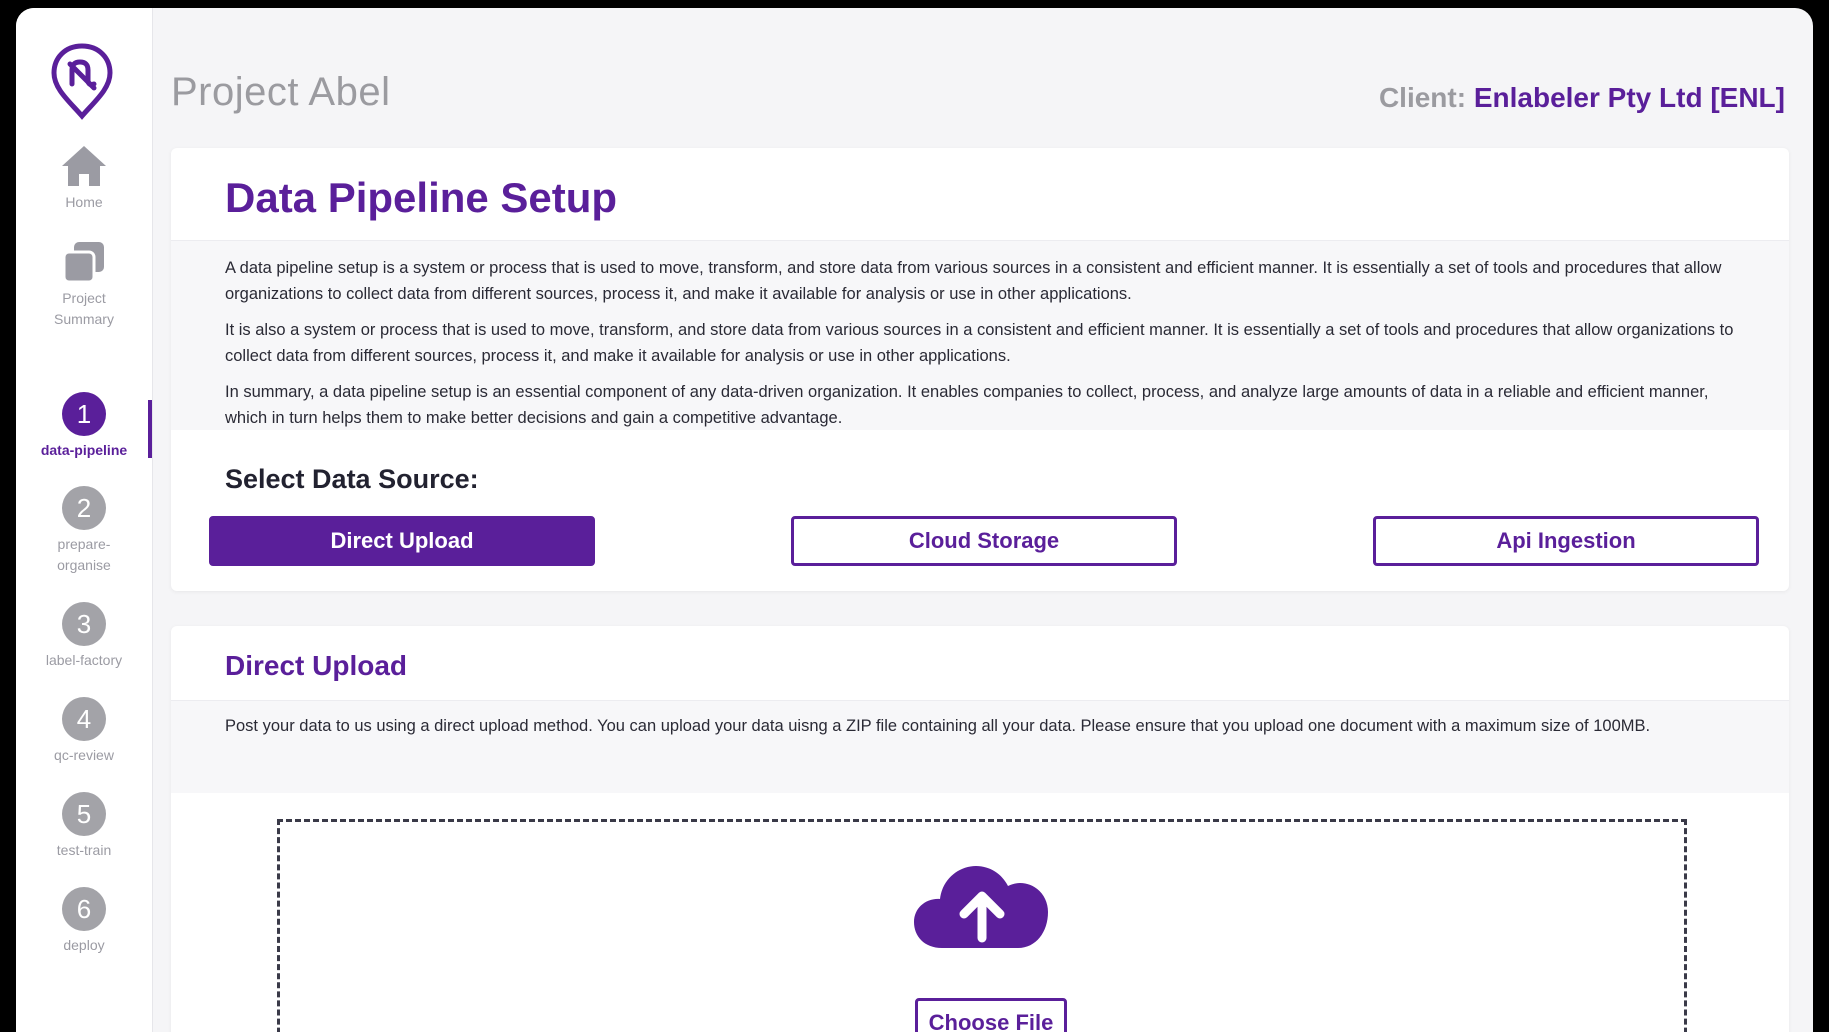  I want to click on sidebar-step-deploy: 6 deploy, so click(84, 921).